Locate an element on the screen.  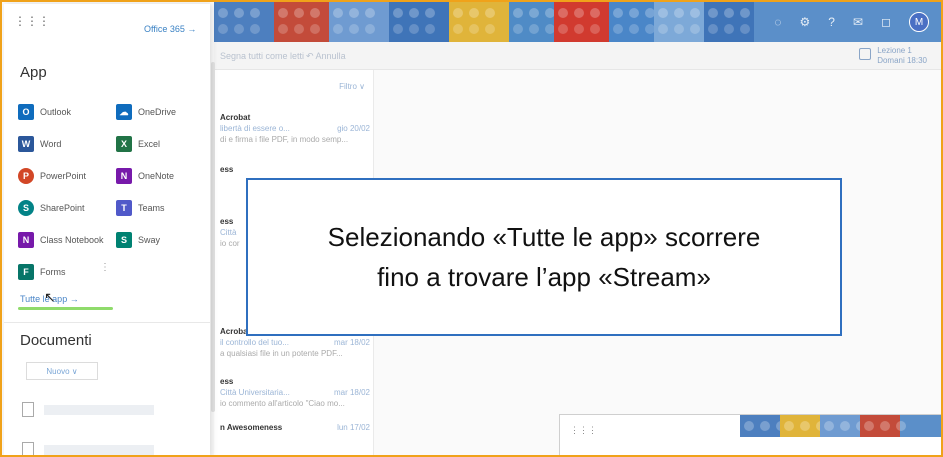
app-teams: T Teams is located at coordinates (140, 208).